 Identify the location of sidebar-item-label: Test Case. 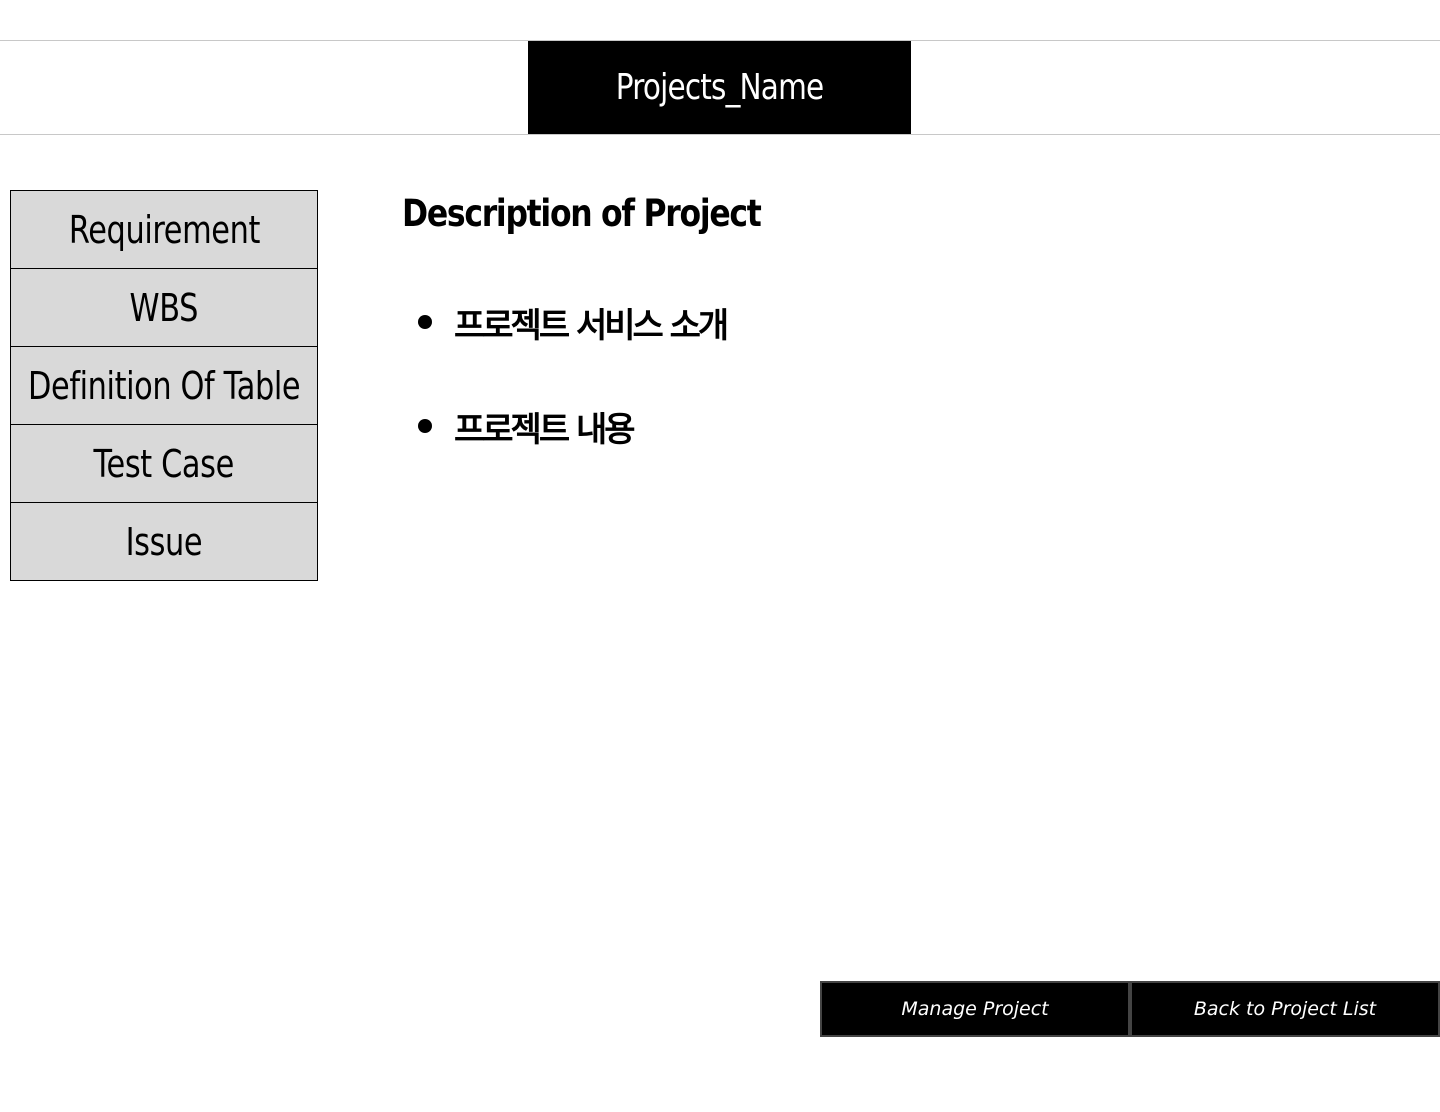
(164, 463).